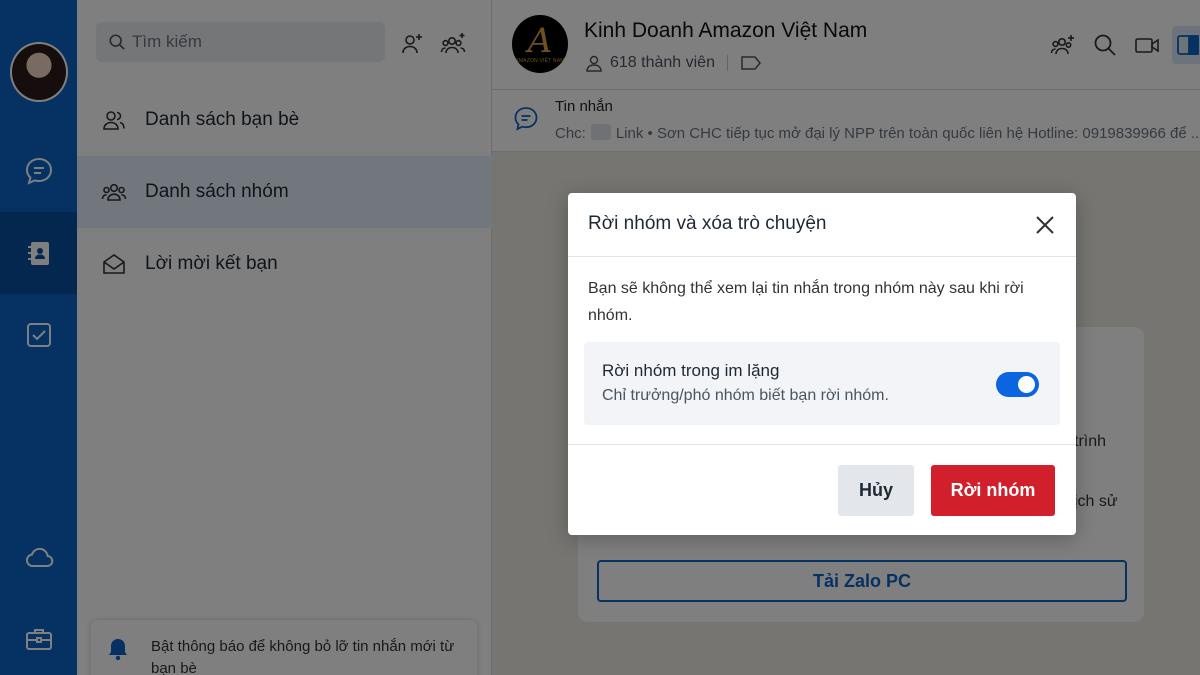 The image size is (1200, 675). I want to click on option-subtitle: Chỉ trưởng/phó nhóm biết bạn rời nhóm., so click(745, 395).